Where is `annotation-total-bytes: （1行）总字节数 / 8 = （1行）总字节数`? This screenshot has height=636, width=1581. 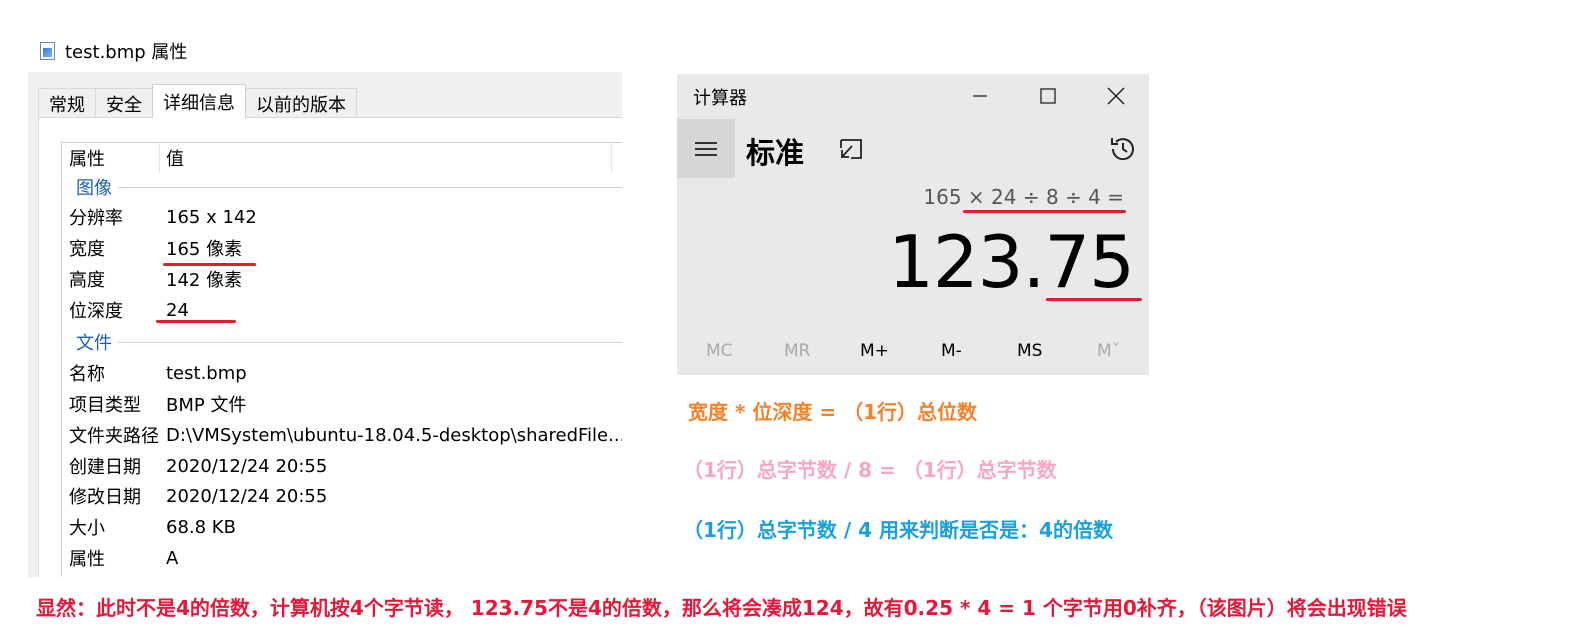 annotation-total-bytes: （1行）总字节数 / 8 = （1行）总字节数 is located at coordinates (870, 470).